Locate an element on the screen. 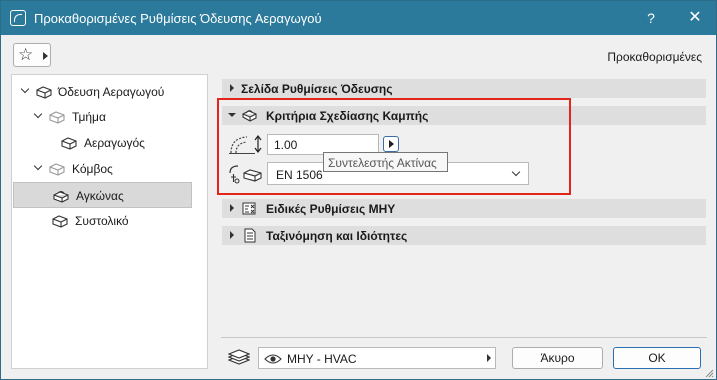 The image size is (717, 380). duct-icon is located at coordinates (69, 143).